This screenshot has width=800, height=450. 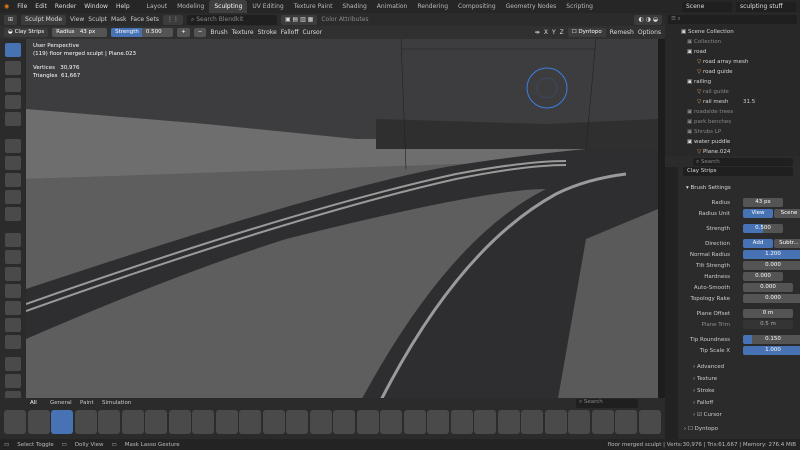 I want to click on auto-smooth-field: 0.000, so click(x=768, y=287).